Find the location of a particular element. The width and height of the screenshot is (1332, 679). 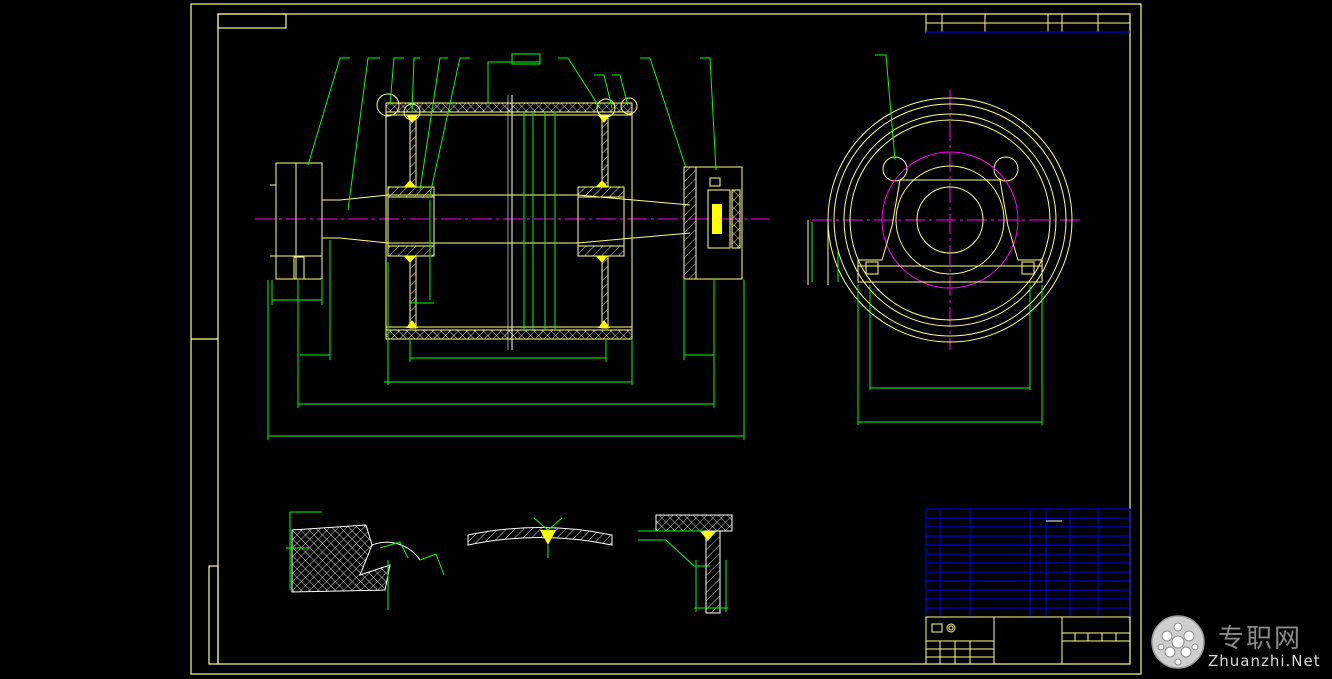

dimension-lines is located at coordinates (506, 340).